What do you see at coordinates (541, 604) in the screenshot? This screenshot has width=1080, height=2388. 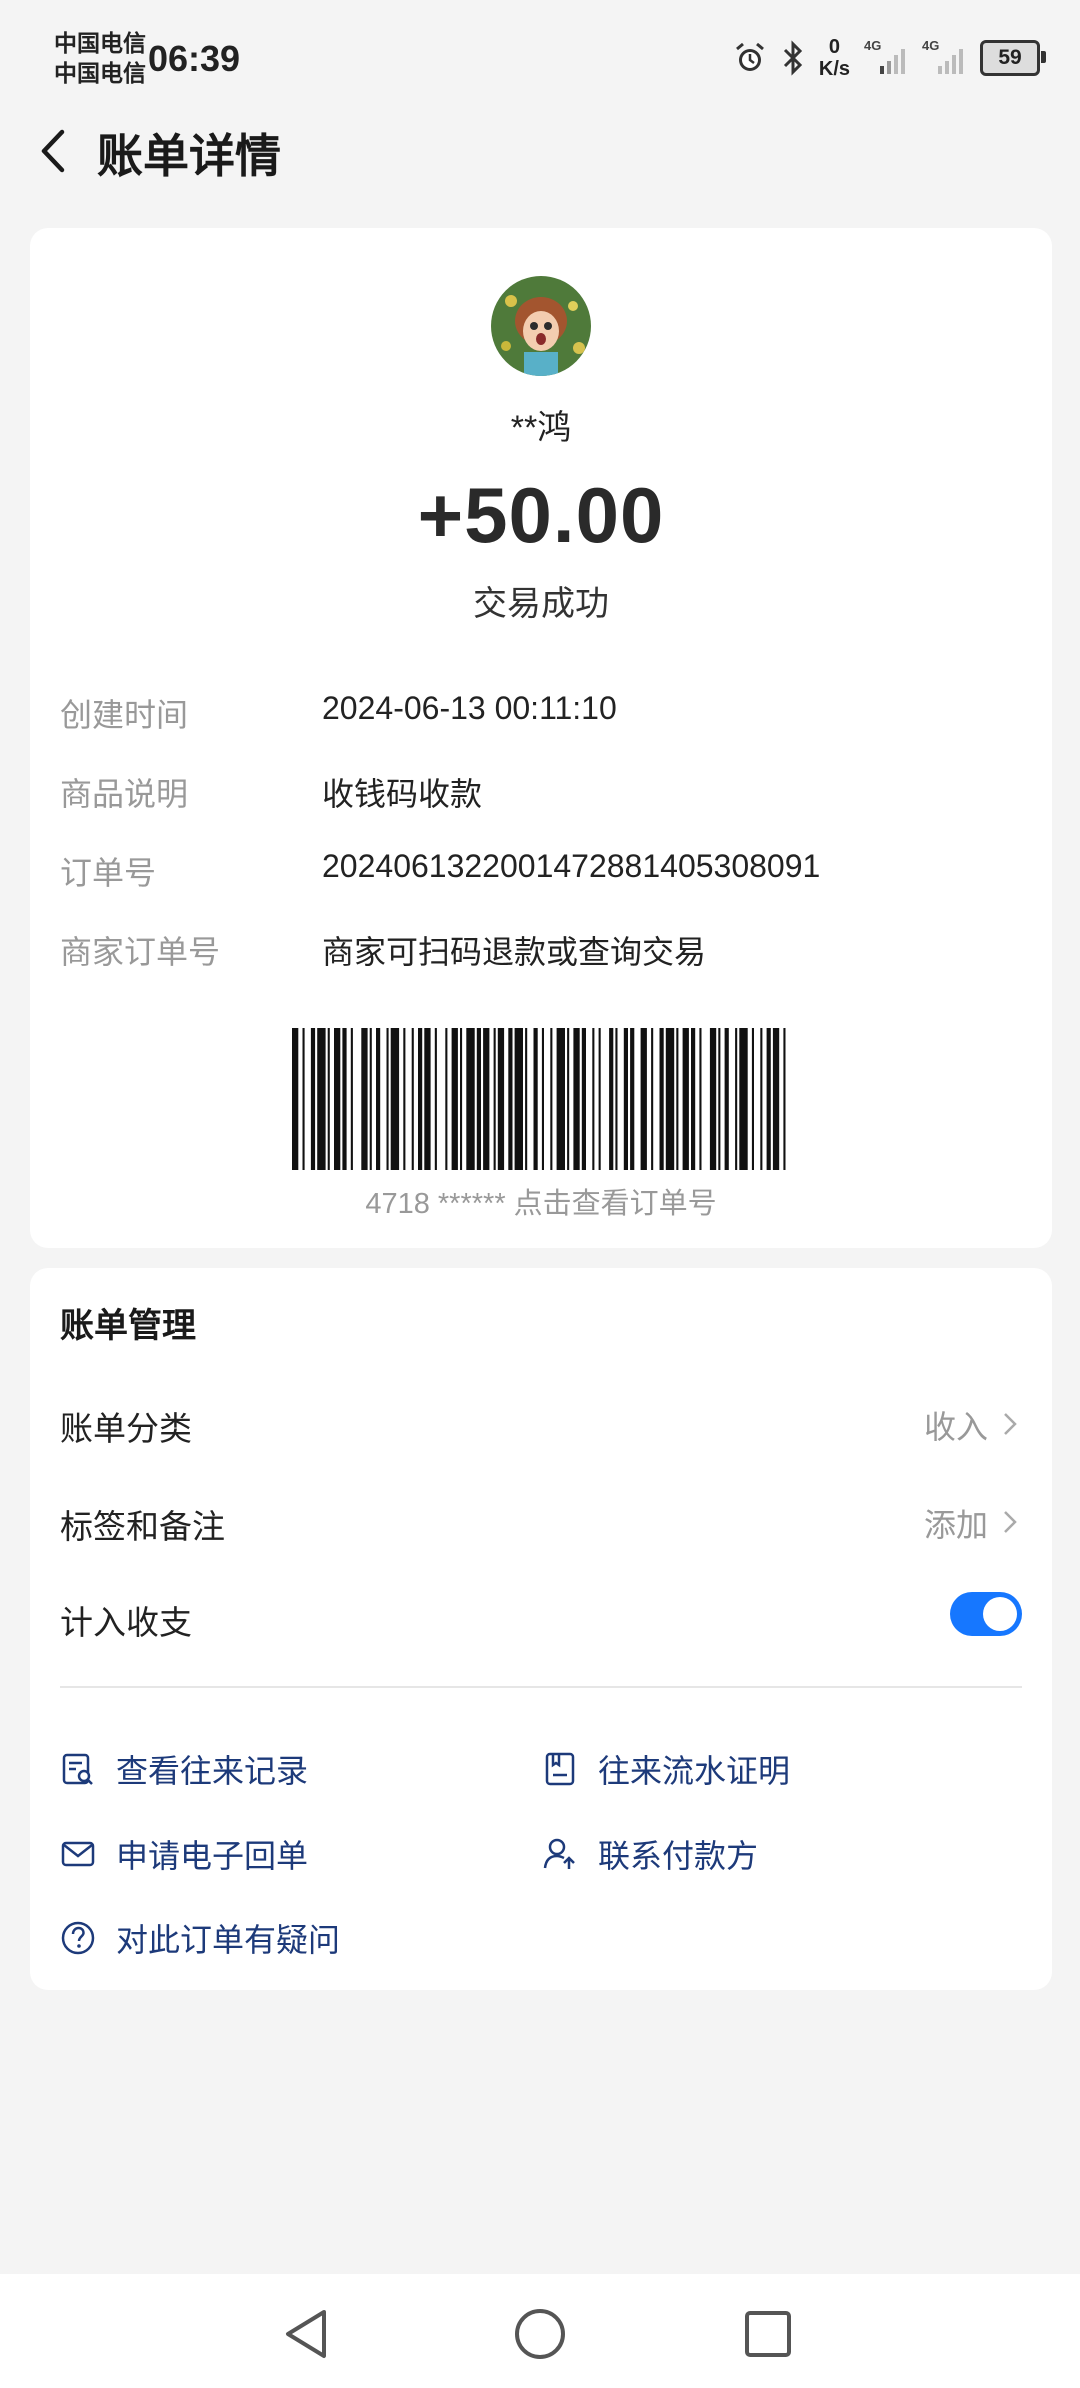 I see `transaction-status: 交易成功` at bounding box center [541, 604].